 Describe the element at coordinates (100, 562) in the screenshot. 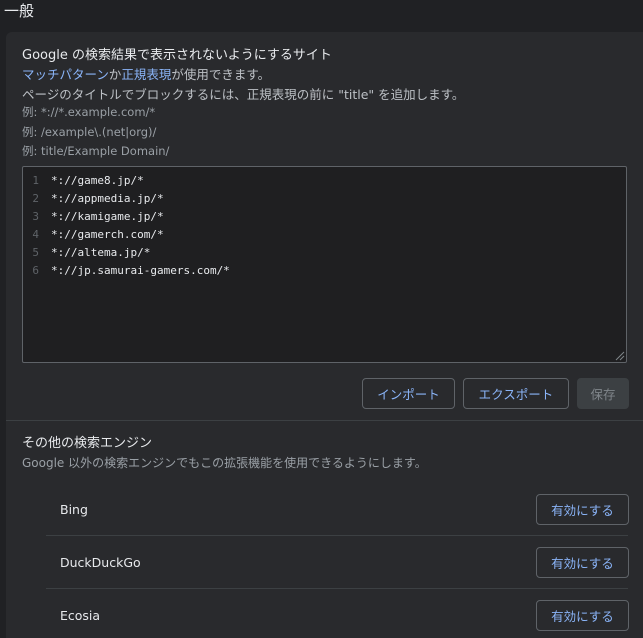

I see `engine-name: DuckDuckGo` at that location.